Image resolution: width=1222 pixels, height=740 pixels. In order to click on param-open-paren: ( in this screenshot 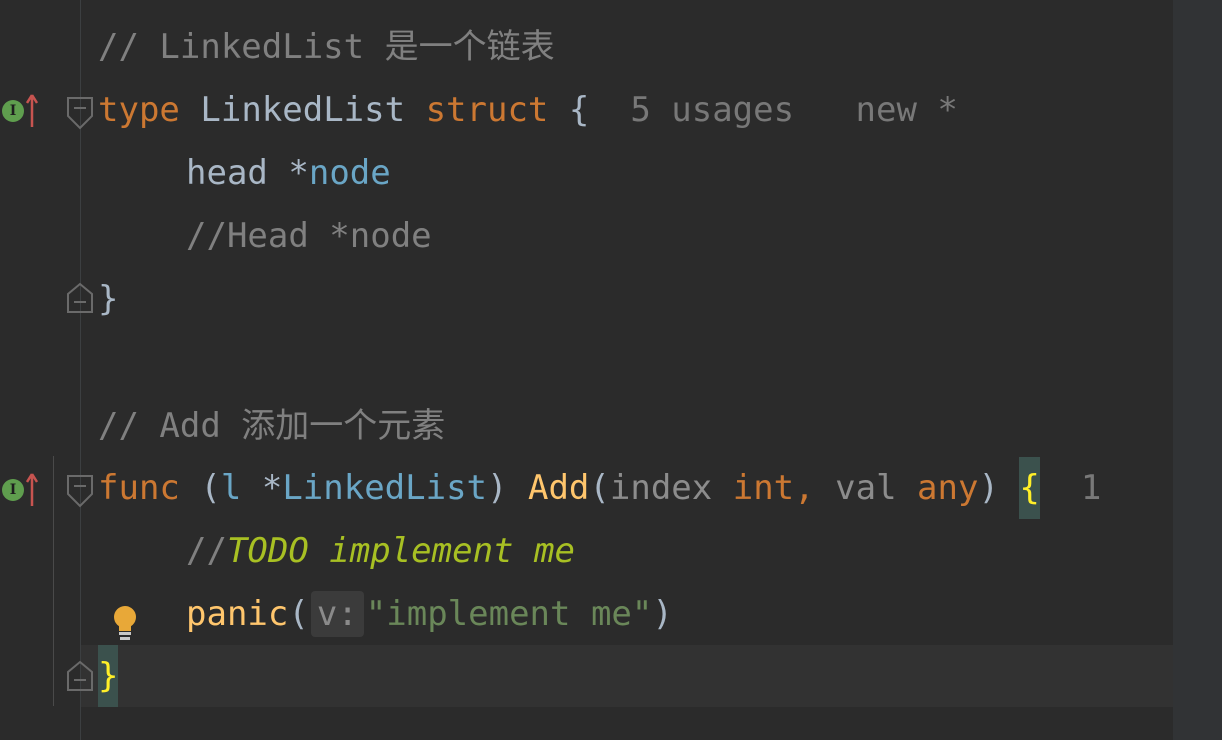, I will do `click(599, 488)`.